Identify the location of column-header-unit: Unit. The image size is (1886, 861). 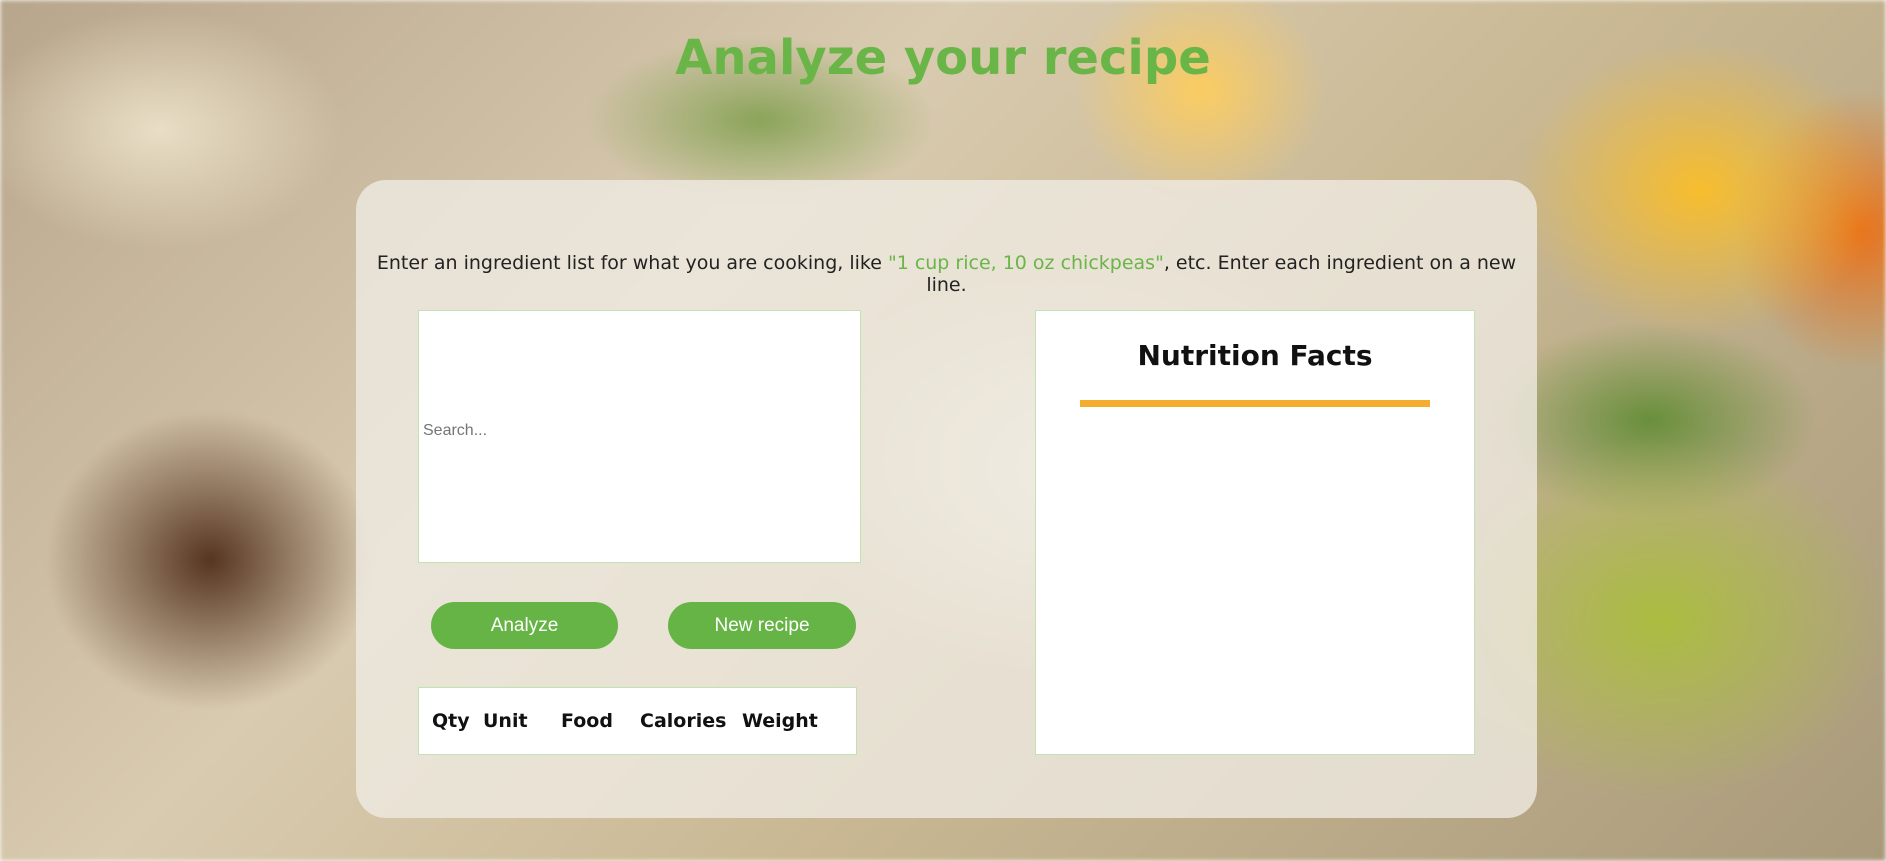
(505, 721).